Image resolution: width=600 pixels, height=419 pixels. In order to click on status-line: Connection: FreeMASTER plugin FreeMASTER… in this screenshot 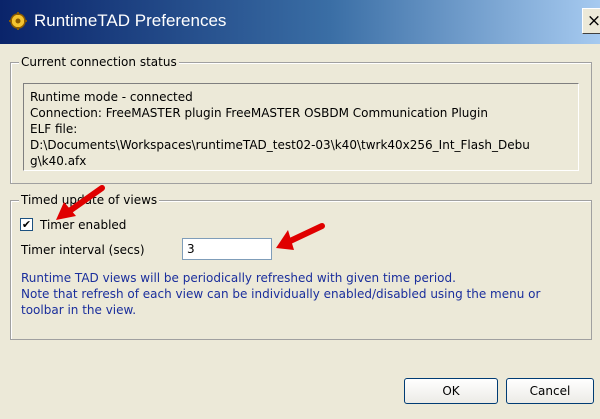, I will do `click(259, 113)`.